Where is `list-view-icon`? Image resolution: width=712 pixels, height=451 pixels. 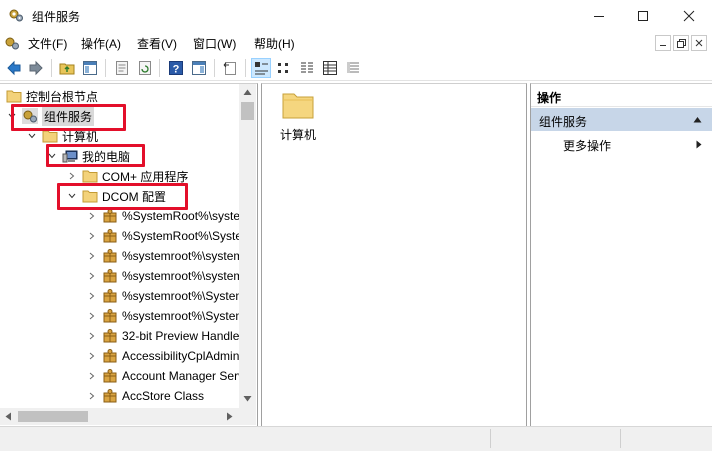
list-view-icon is located at coordinates (307, 67).